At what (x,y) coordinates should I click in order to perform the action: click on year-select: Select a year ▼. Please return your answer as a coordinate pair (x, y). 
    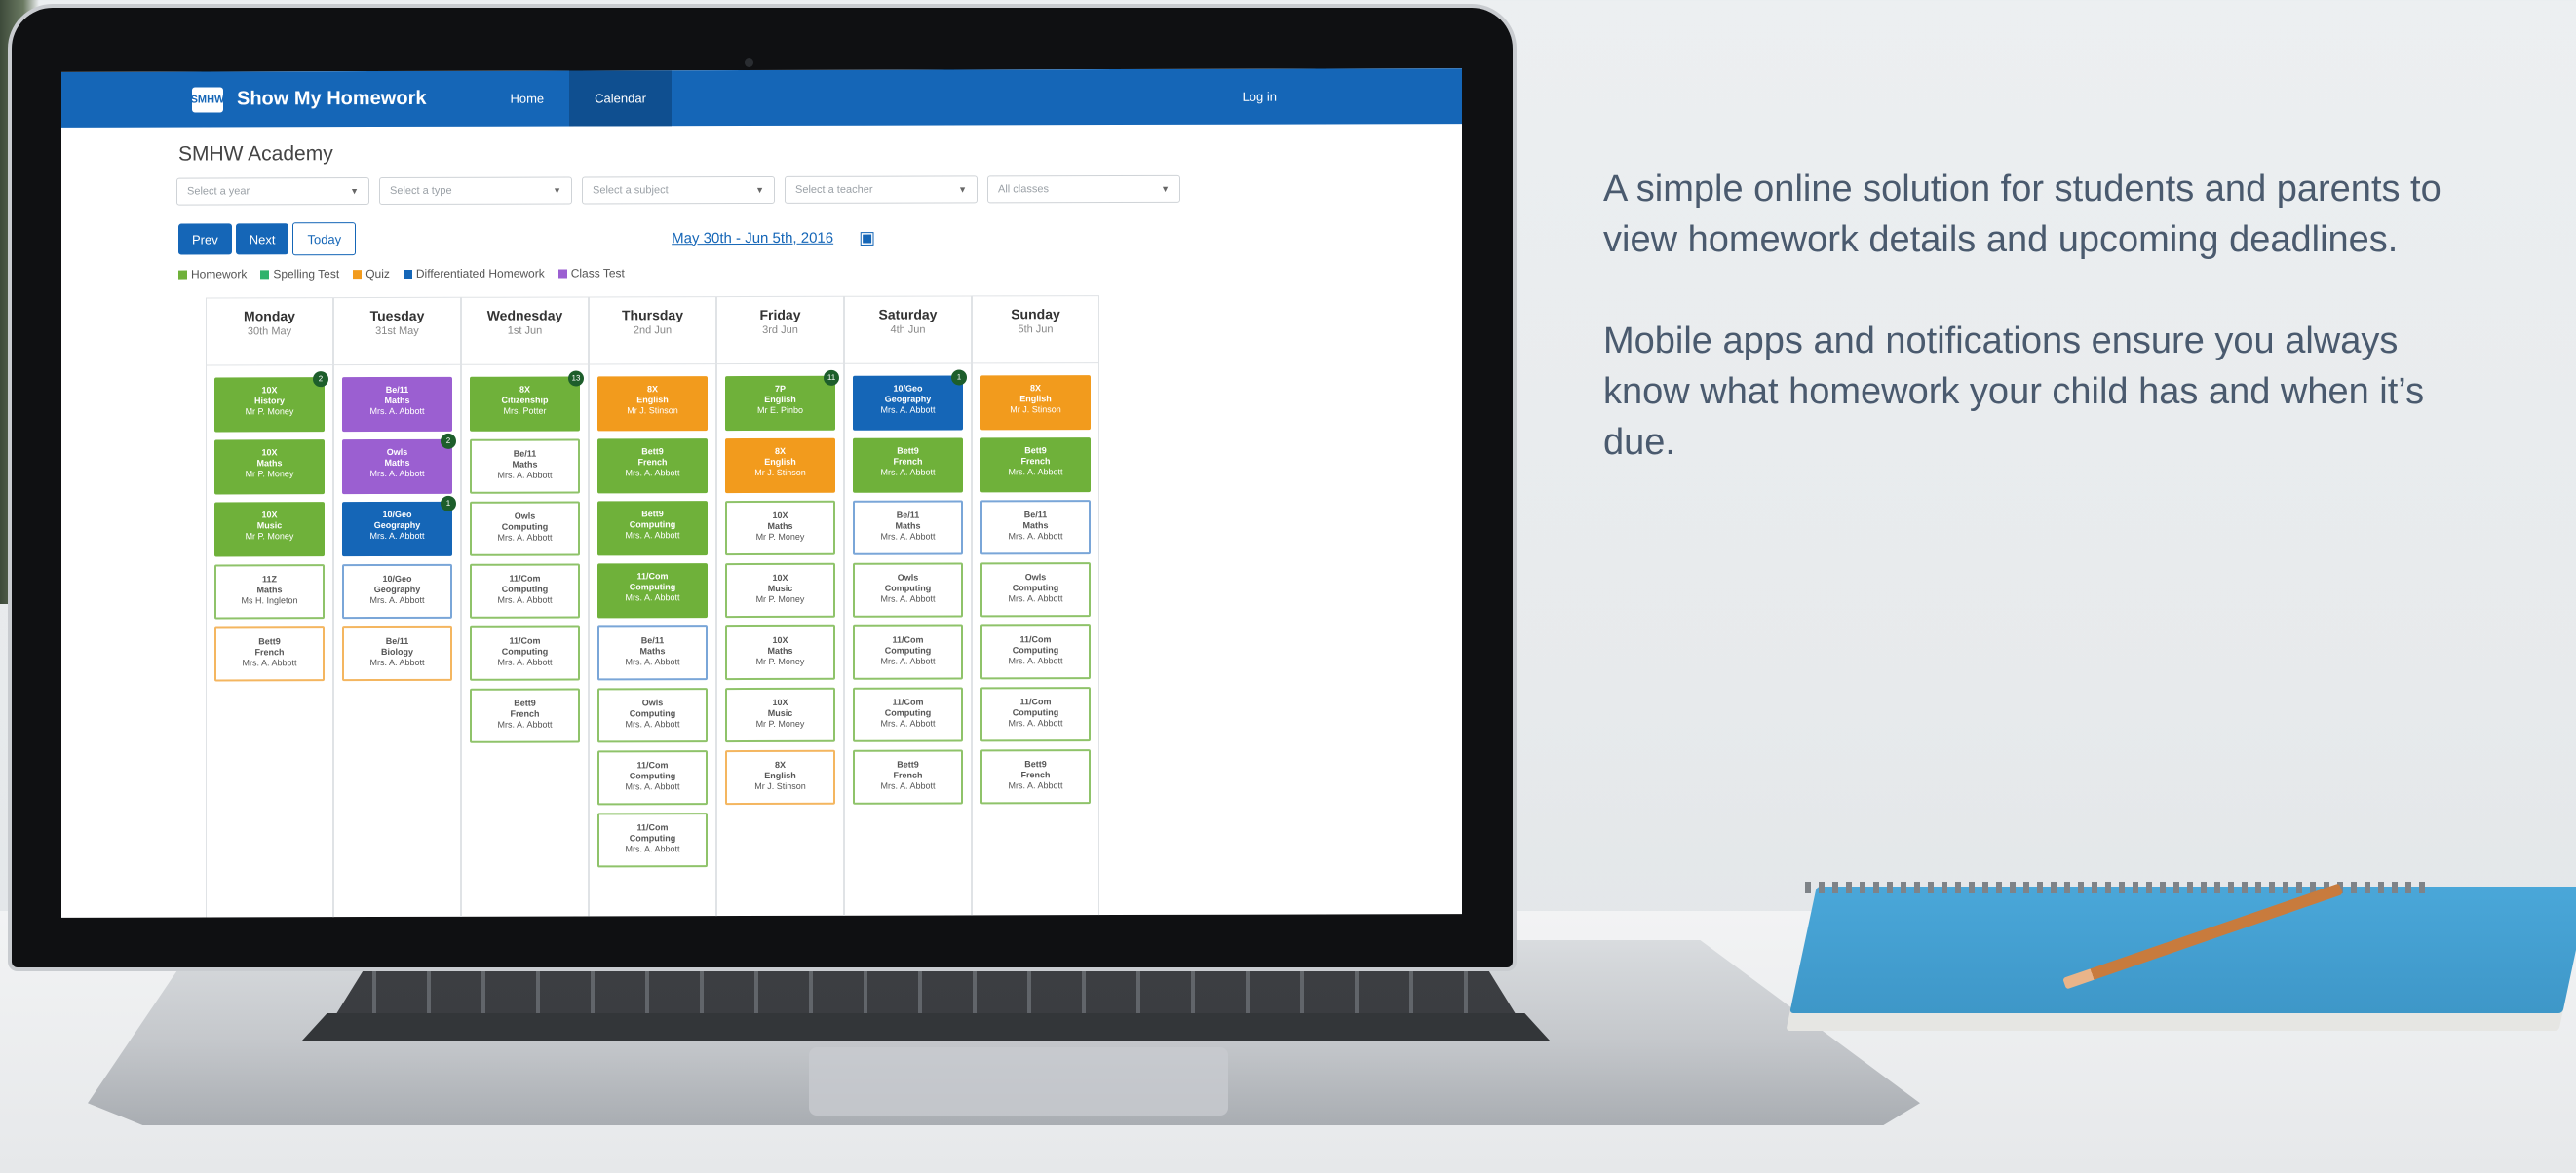
    Looking at the image, I should click on (272, 191).